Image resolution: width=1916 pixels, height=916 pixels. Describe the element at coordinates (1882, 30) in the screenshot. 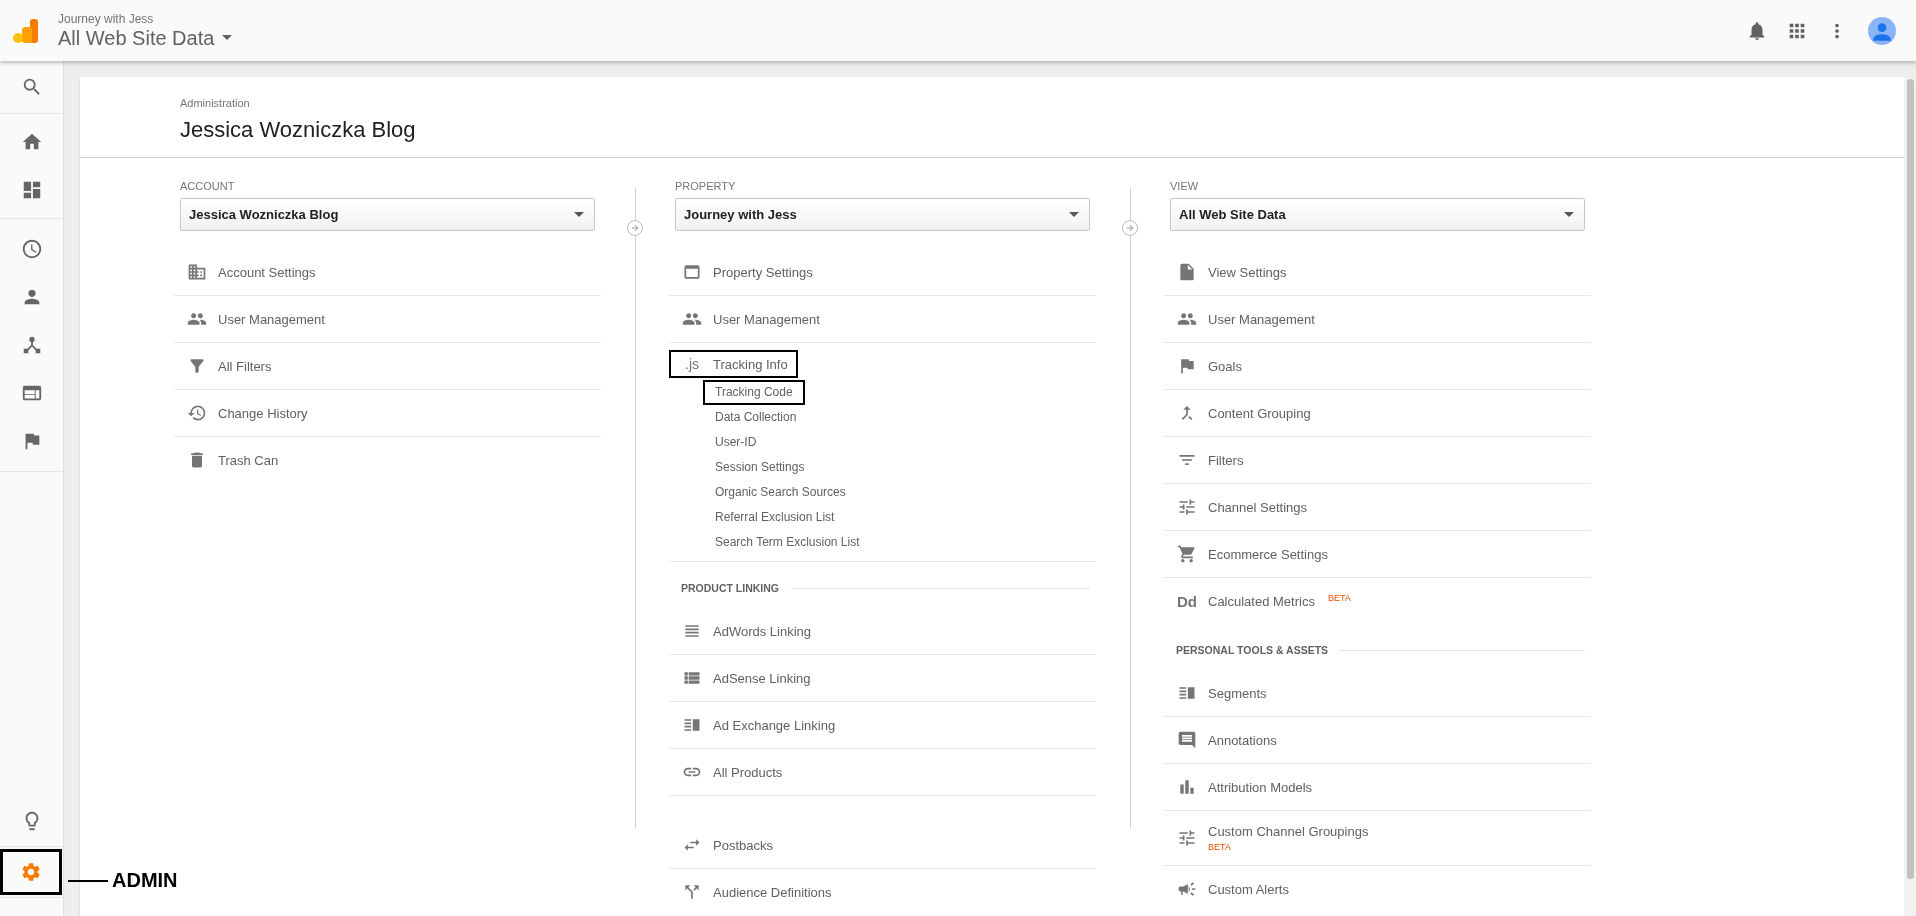

I see `avatar` at that location.